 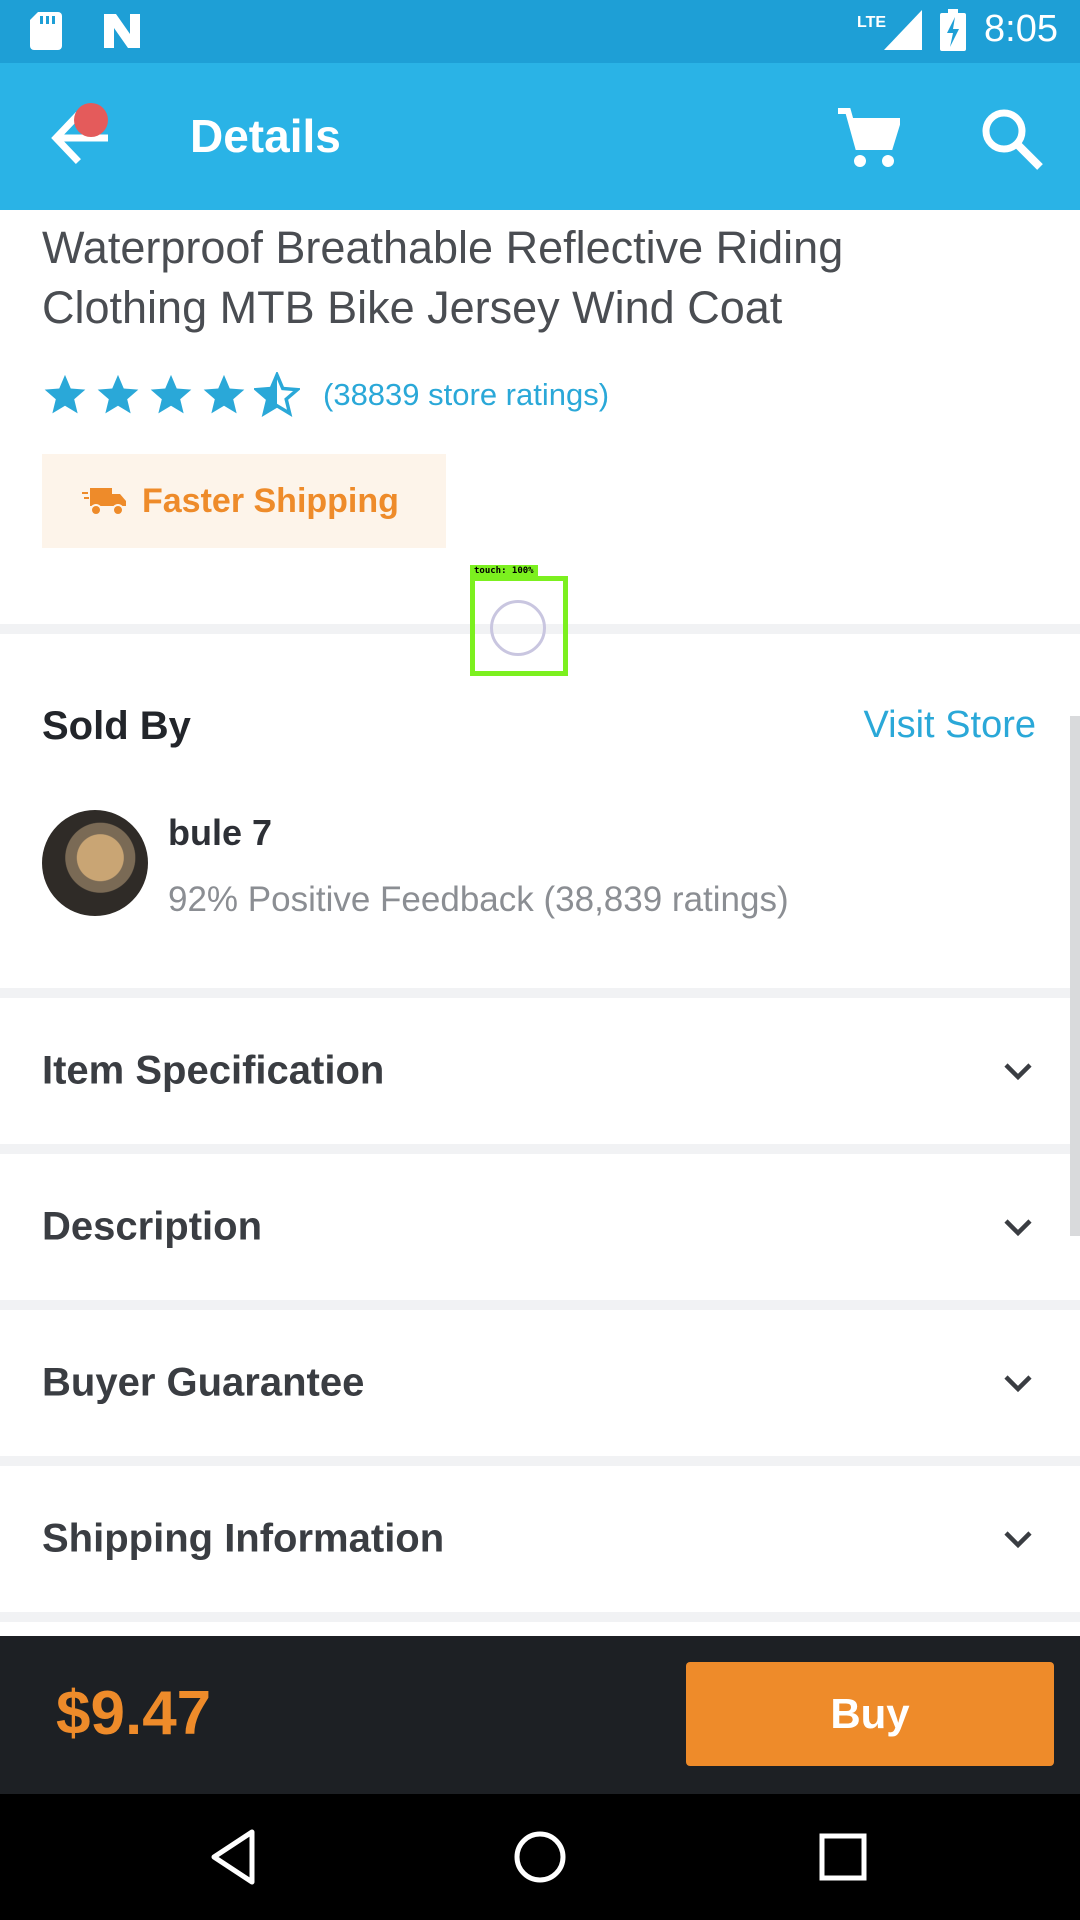 What do you see at coordinates (152, 1226) in the screenshot?
I see `accordion-label: Description` at bounding box center [152, 1226].